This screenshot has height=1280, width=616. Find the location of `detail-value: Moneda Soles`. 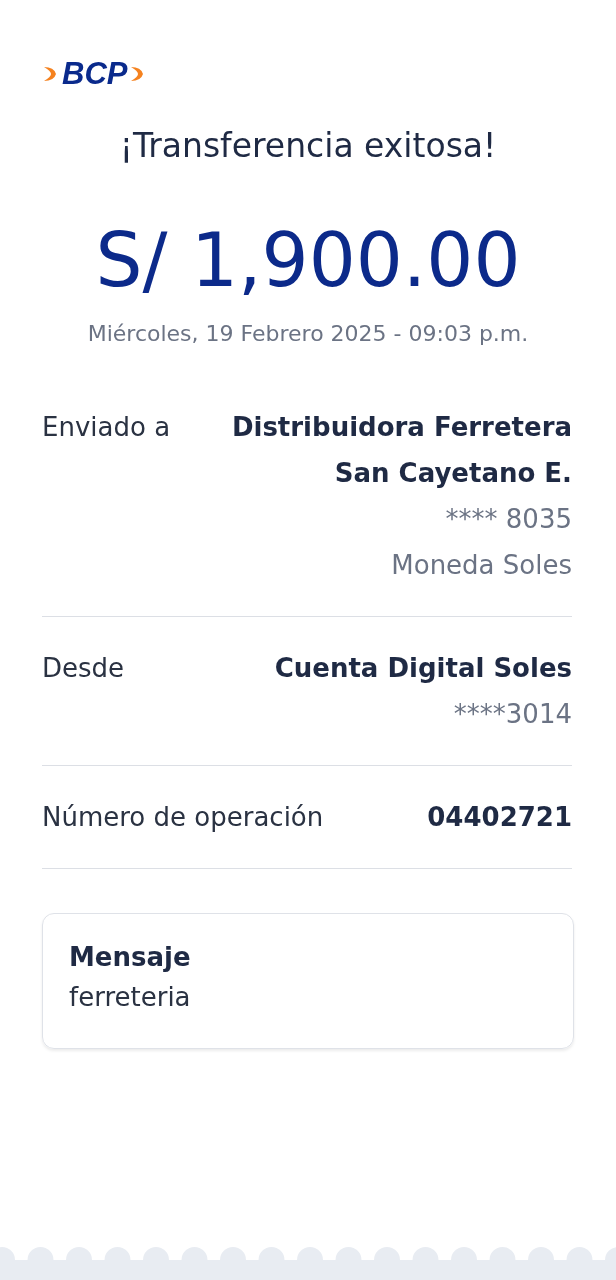

detail-value: Moneda Soles is located at coordinates (481, 565).